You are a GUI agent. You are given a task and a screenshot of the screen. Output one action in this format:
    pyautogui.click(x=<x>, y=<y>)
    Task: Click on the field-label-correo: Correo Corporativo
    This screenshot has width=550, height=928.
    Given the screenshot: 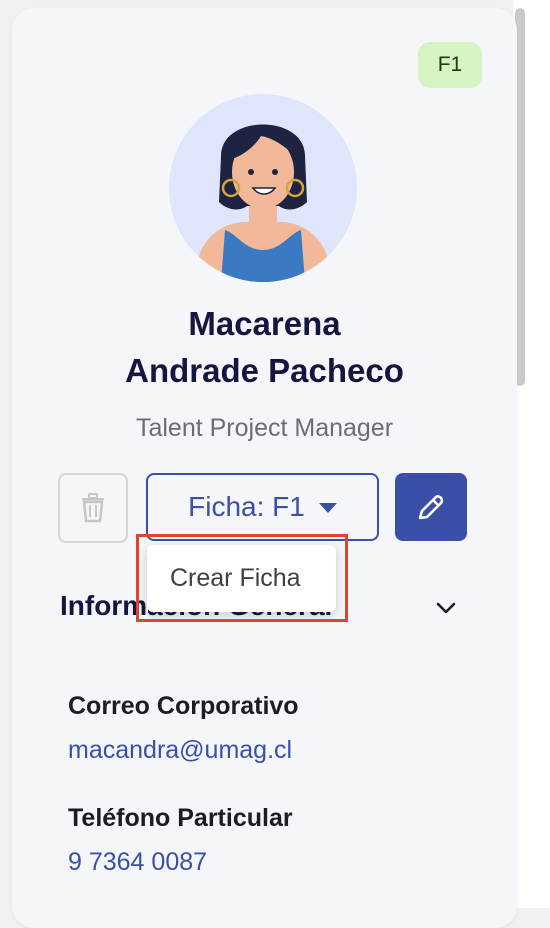 What is the action you would take?
    pyautogui.click(x=183, y=706)
    